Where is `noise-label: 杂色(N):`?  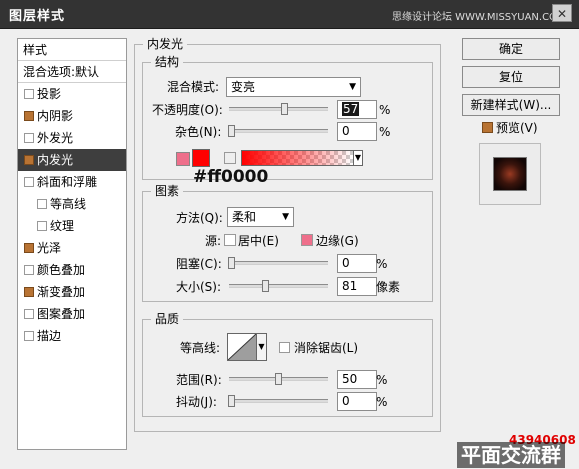 noise-label: 杂色(N): is located at coordinates (198, 132).